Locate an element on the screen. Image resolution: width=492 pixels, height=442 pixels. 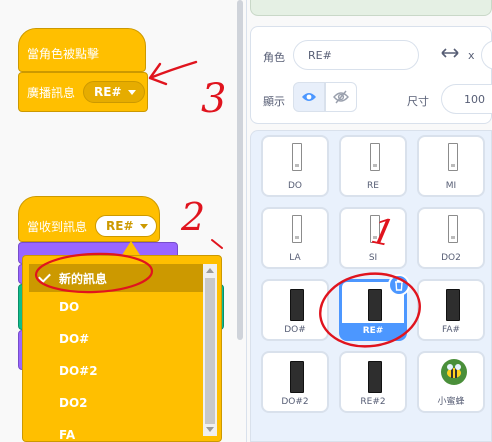
sprite-tile-name: RE#2 is located at coordinates (373, 402).